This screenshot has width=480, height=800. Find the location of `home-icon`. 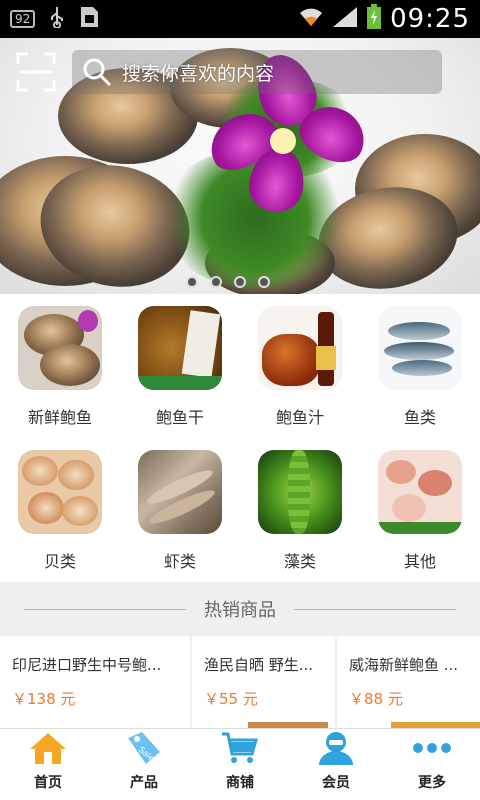

home-icon is located at coordinates (48, 748).